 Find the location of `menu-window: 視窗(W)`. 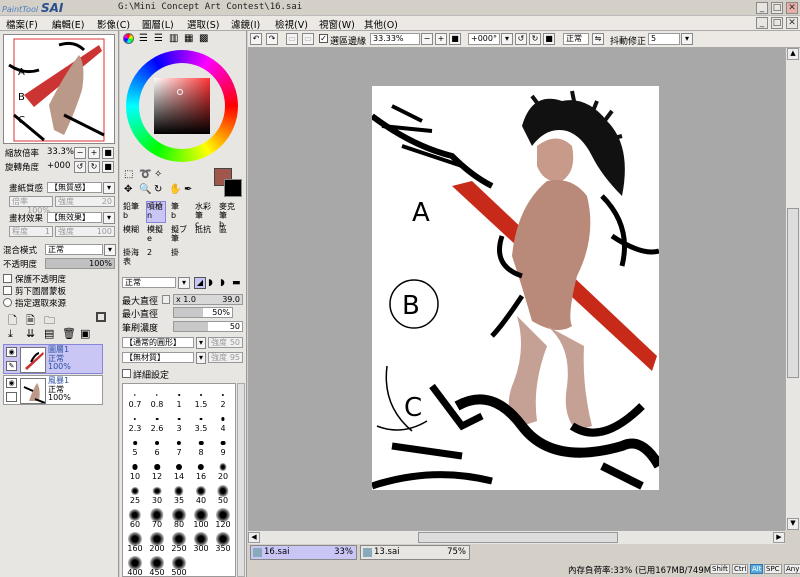

menu-window: 視窗(W) is located at coordinates (337, 24).